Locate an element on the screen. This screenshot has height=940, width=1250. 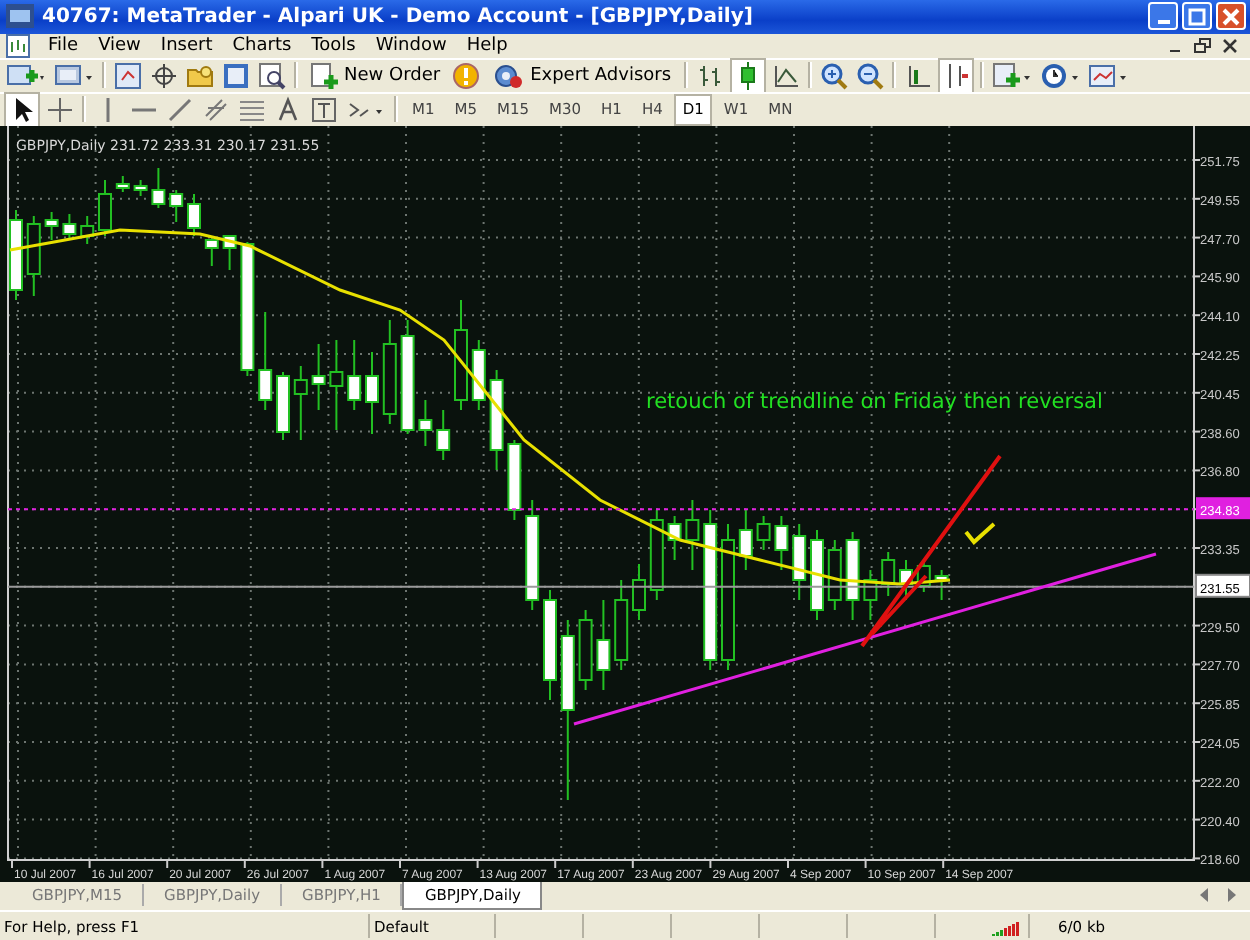
new-chart-icon is located at coordinates (26, 75).